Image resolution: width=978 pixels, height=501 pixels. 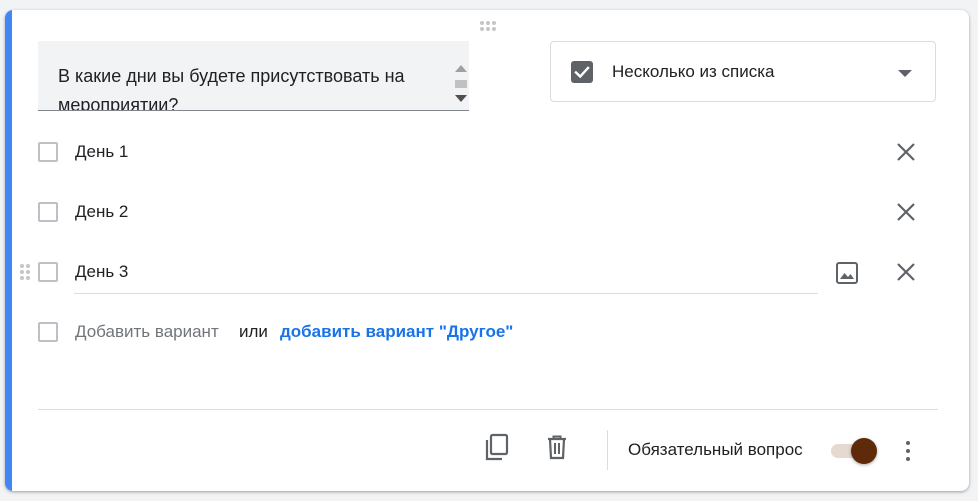 I want to click on question-type-label: Несколько из списка, so click(x=693, y=71).